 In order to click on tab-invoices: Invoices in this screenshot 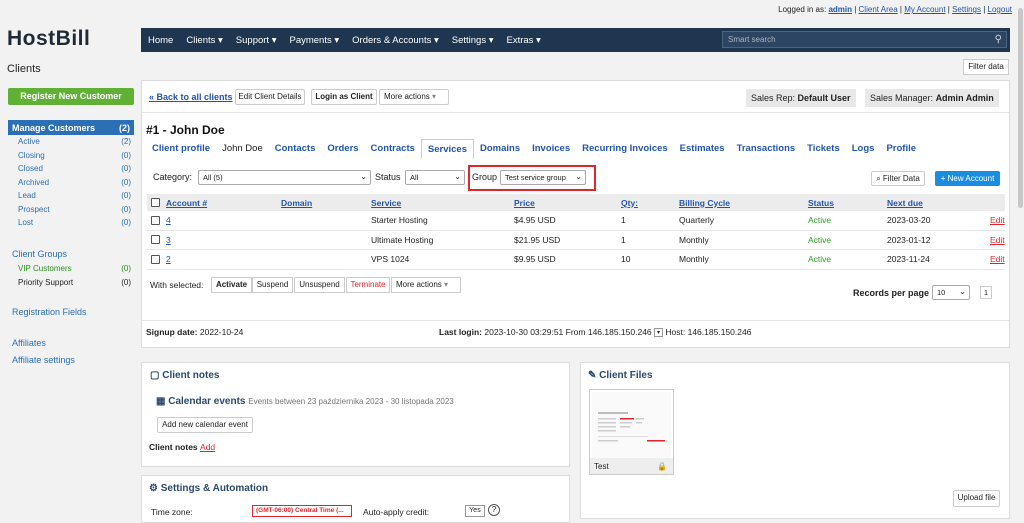, I will do `click(551, 149)`.